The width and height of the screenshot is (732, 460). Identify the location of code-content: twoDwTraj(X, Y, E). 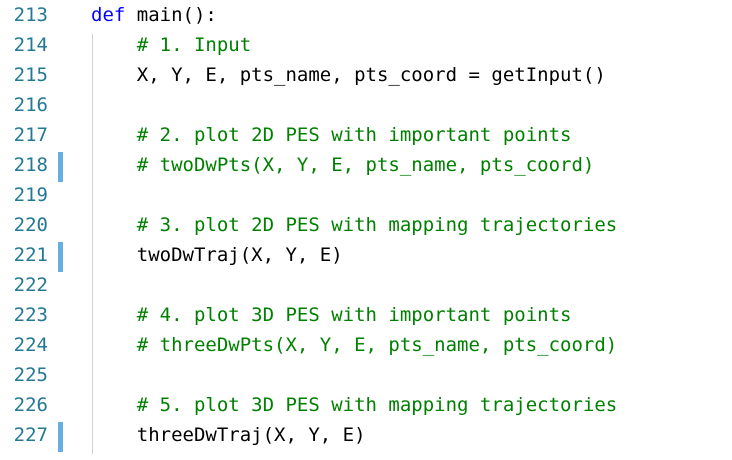
(239, 255).